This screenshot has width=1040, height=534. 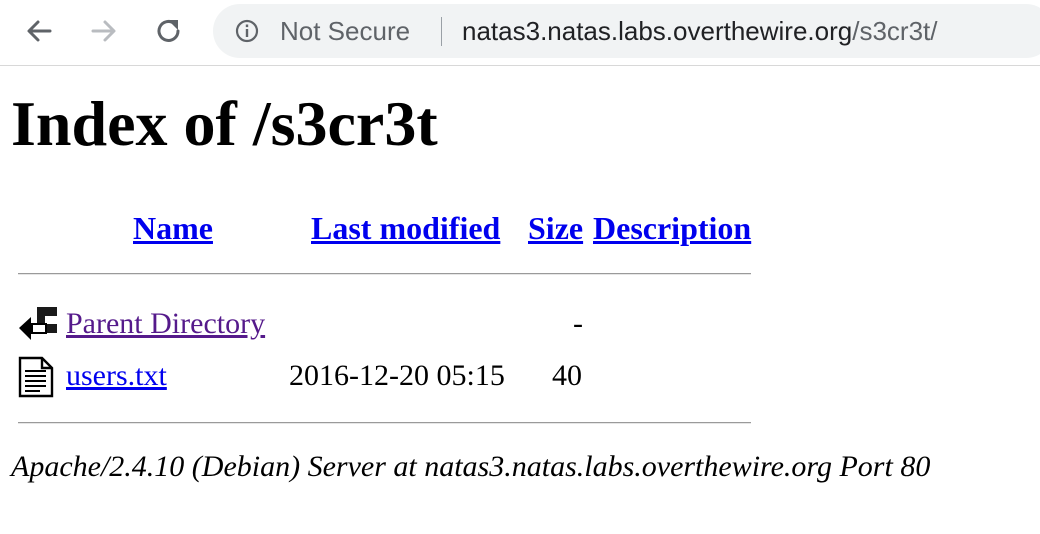 What do you see at coordinates (36, 377) in the screenshot?
I see `text-file-icon` at bounding box center [36, 377].